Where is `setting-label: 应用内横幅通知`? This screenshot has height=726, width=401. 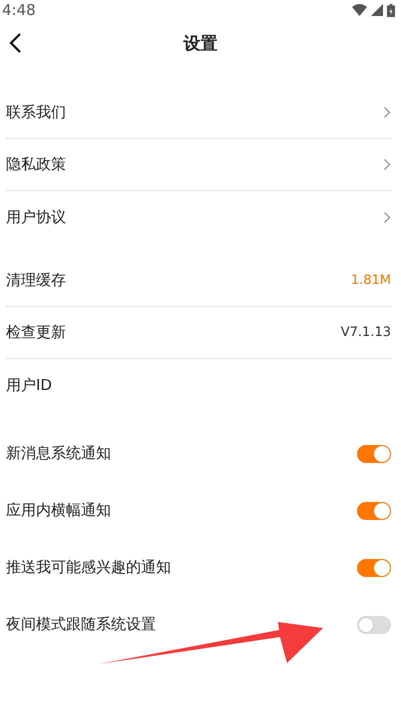
setting-label: 应用内横幅通知 is located at coordinates (58, 511).